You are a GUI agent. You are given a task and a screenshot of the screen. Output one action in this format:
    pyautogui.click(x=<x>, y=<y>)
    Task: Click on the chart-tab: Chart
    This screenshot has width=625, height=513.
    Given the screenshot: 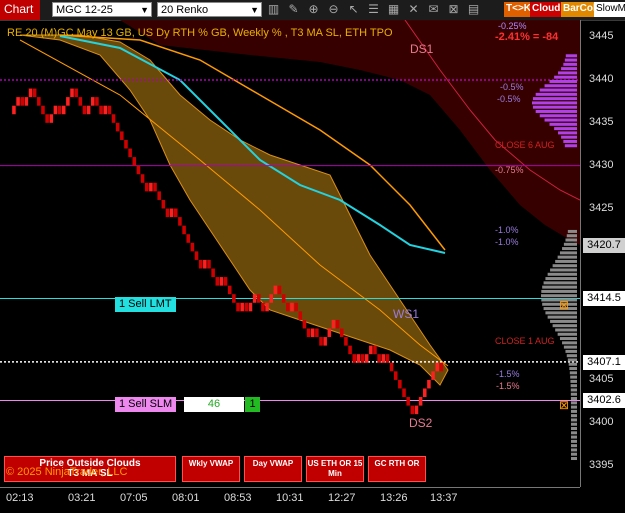 What is the action you would take?
    pyautogui.click(x=20, y=10)
    